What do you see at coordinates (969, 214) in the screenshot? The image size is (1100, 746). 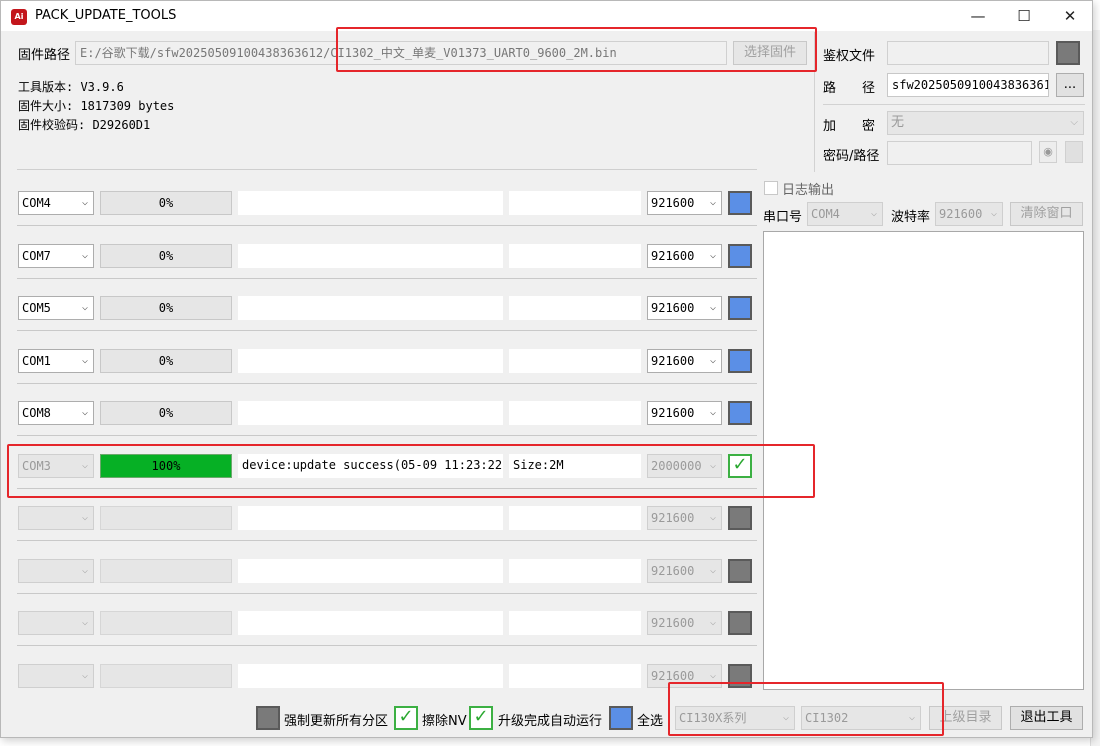 I see `log-baud-select: 921600 ⌵` at bounding box center [969, 214].